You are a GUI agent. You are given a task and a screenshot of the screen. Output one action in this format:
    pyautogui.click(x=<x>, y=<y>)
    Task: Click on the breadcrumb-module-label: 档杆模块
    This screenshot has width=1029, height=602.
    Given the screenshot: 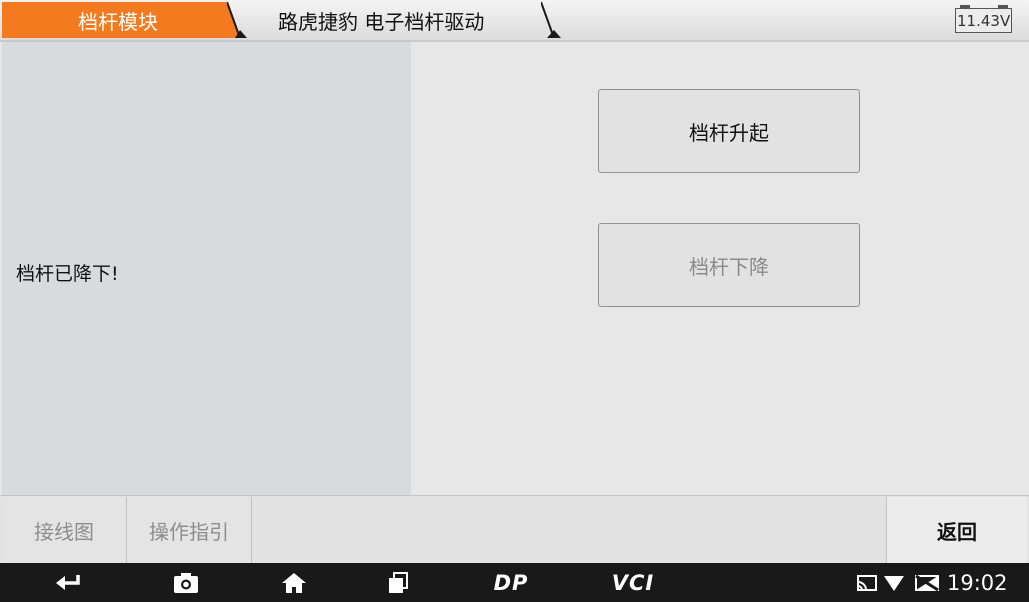 What is the action you would take?
    pyautogui.click(x=118, y=22)
    